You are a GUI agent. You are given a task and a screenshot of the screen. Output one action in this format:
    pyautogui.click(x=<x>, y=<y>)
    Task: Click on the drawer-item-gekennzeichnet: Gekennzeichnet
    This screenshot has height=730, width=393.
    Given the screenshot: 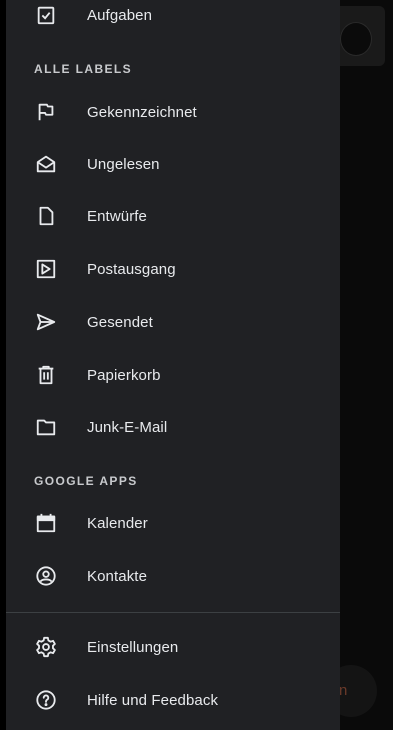 What is the action you would take?
    pyautogui.click(x=173, y=112)
    